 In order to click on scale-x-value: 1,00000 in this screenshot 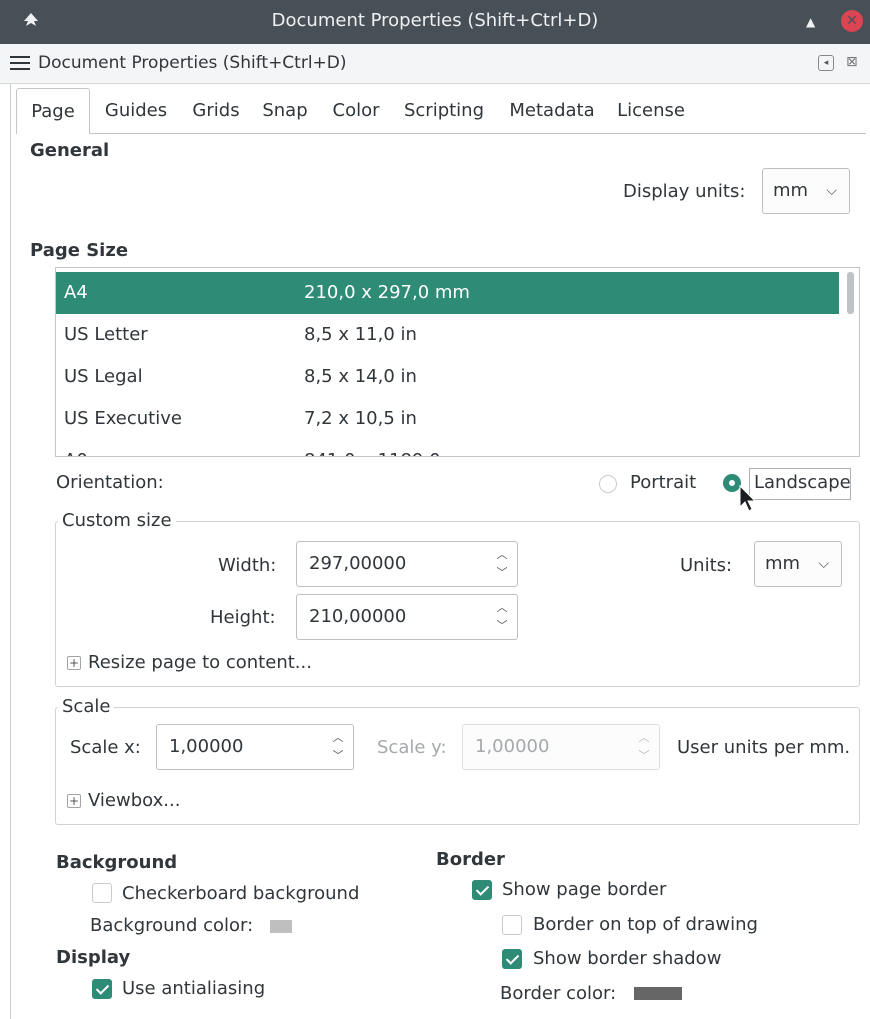, I will do `click(206, 746)`.